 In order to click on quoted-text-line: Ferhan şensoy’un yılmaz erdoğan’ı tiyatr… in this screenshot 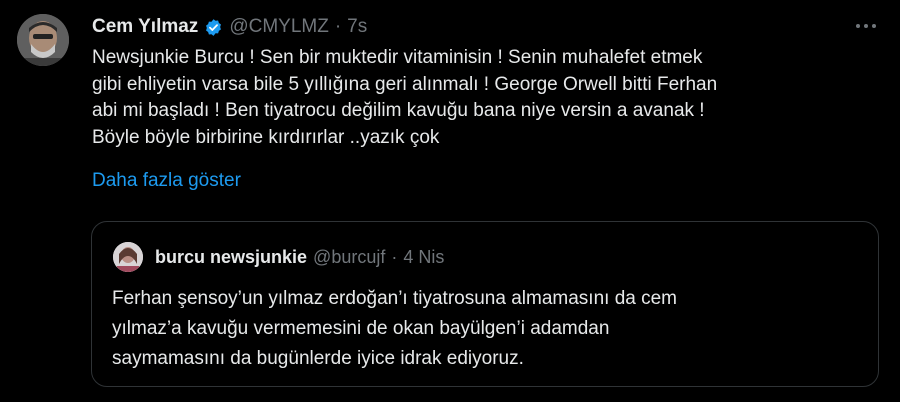, I will do `click(394, 298)`.